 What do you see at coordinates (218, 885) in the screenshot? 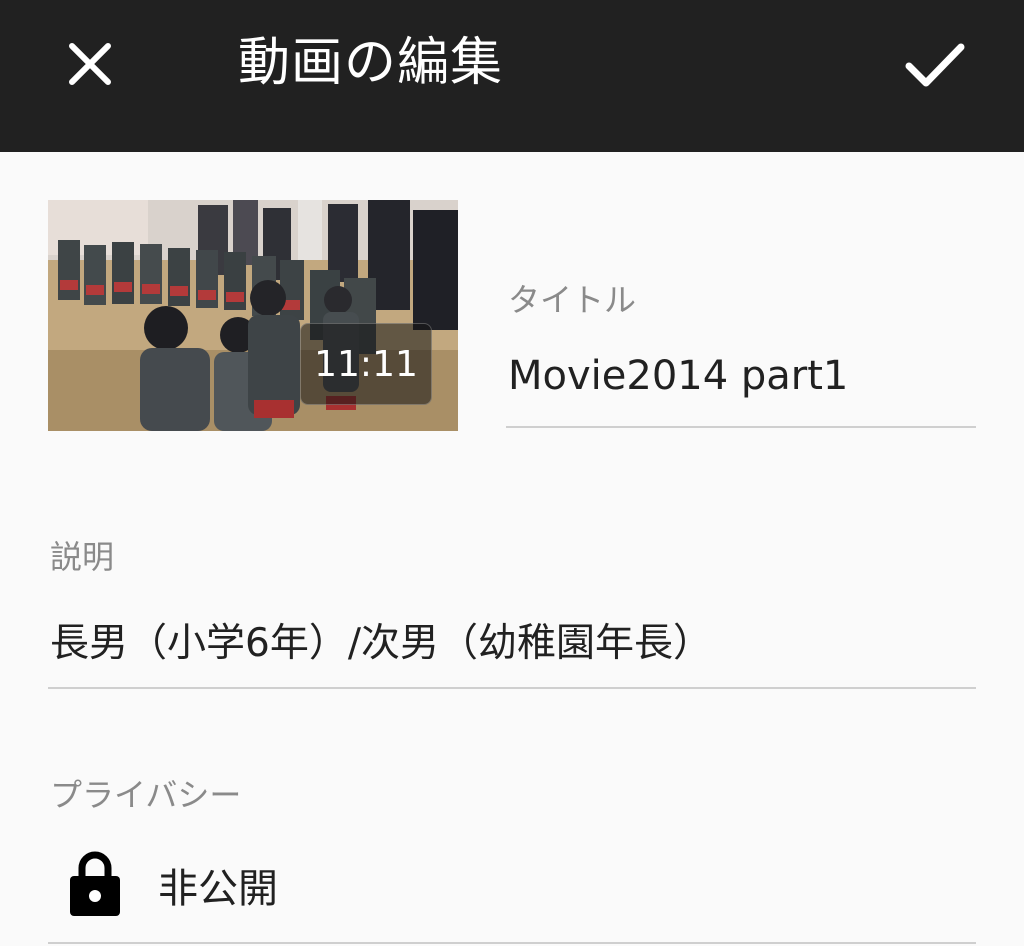
I see `privacy-select: 非公開` at bounding box center [218, 885].